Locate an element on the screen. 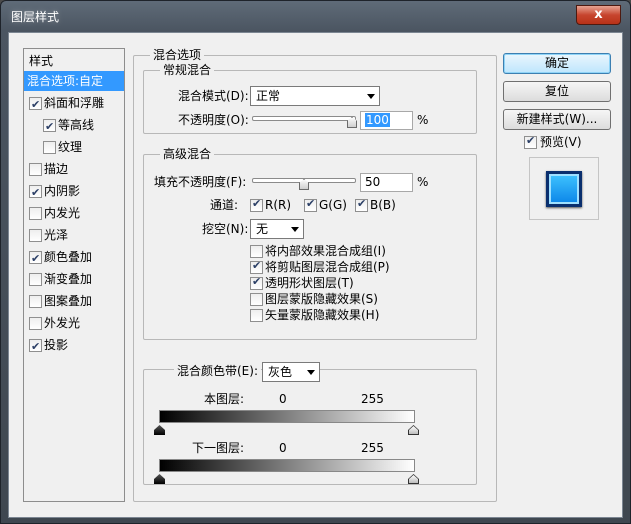  opacity-value: 100 is located at coordinates (377, 120).